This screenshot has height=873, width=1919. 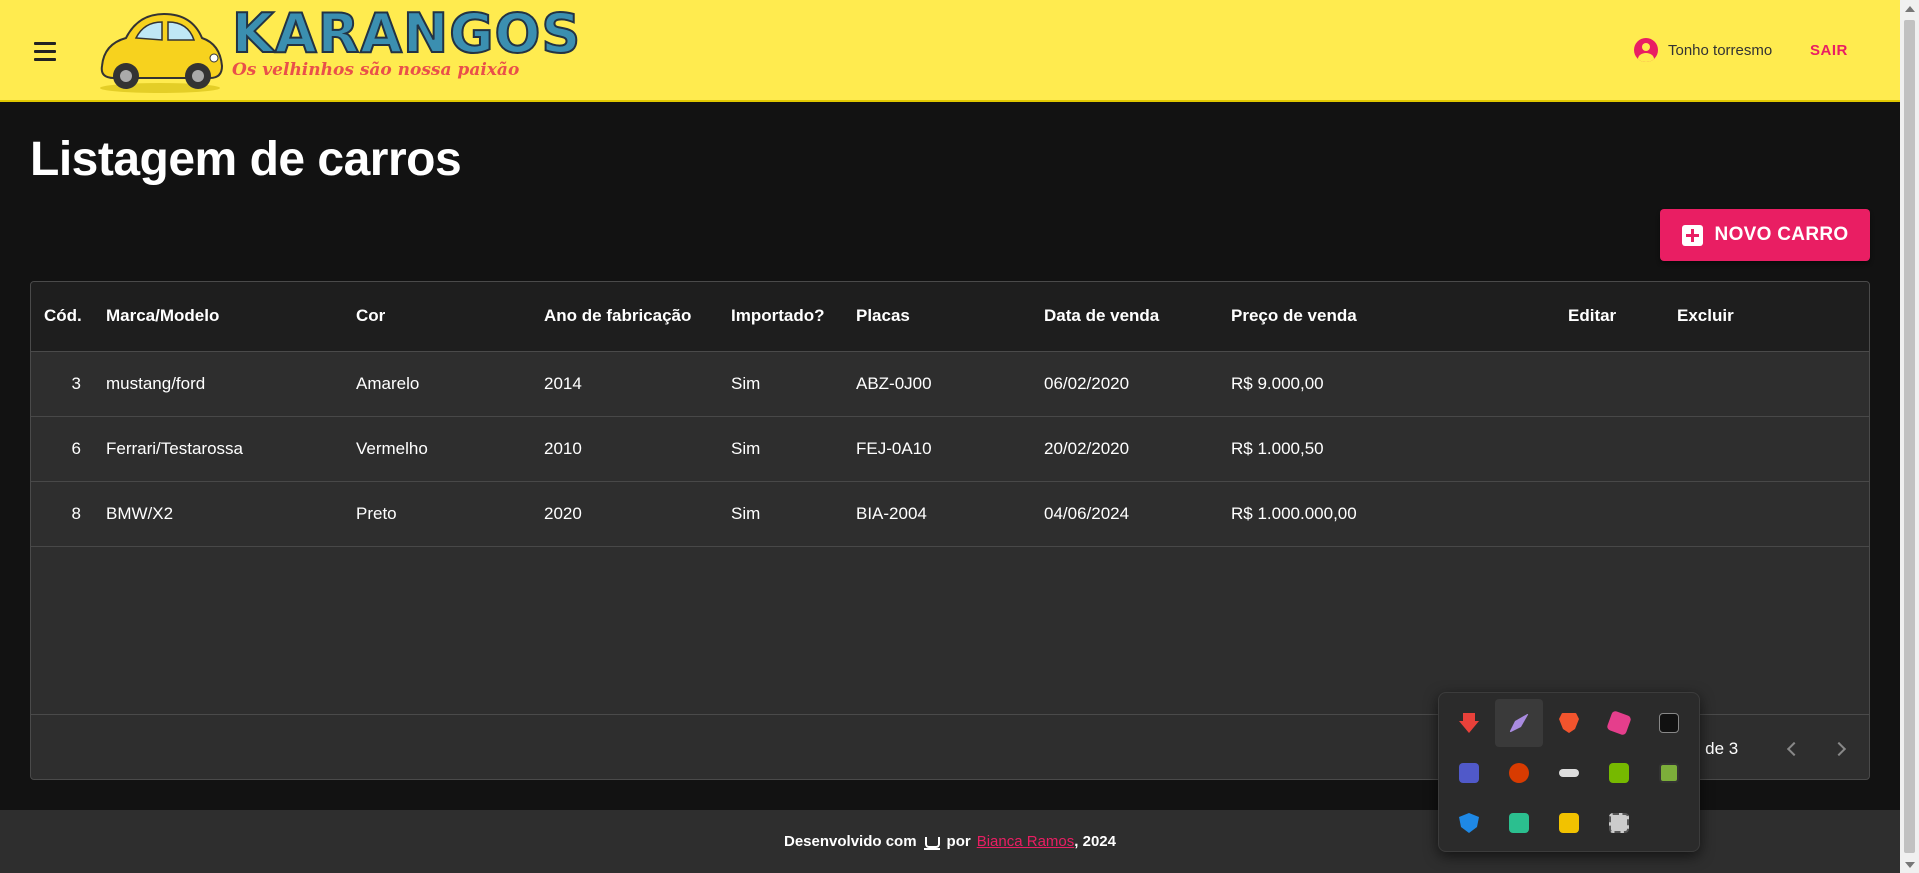 I want to click on chevron-right-icon, so click(x=1841, y=749).